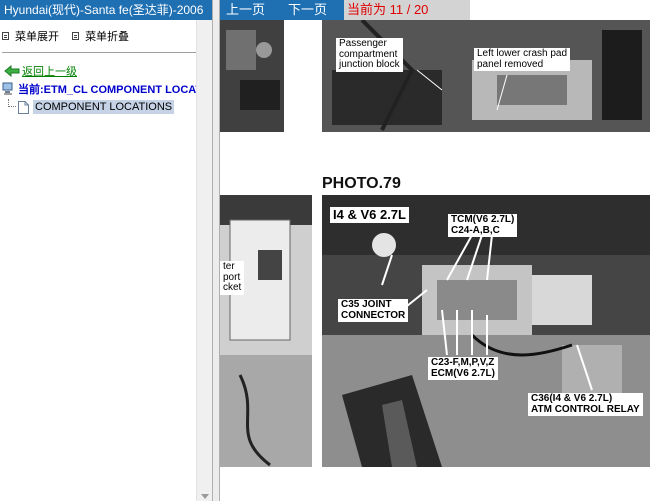  I want to click on page-nav-bar: 上一页 下一页 当前为 11 / 20, so click(345, 10).